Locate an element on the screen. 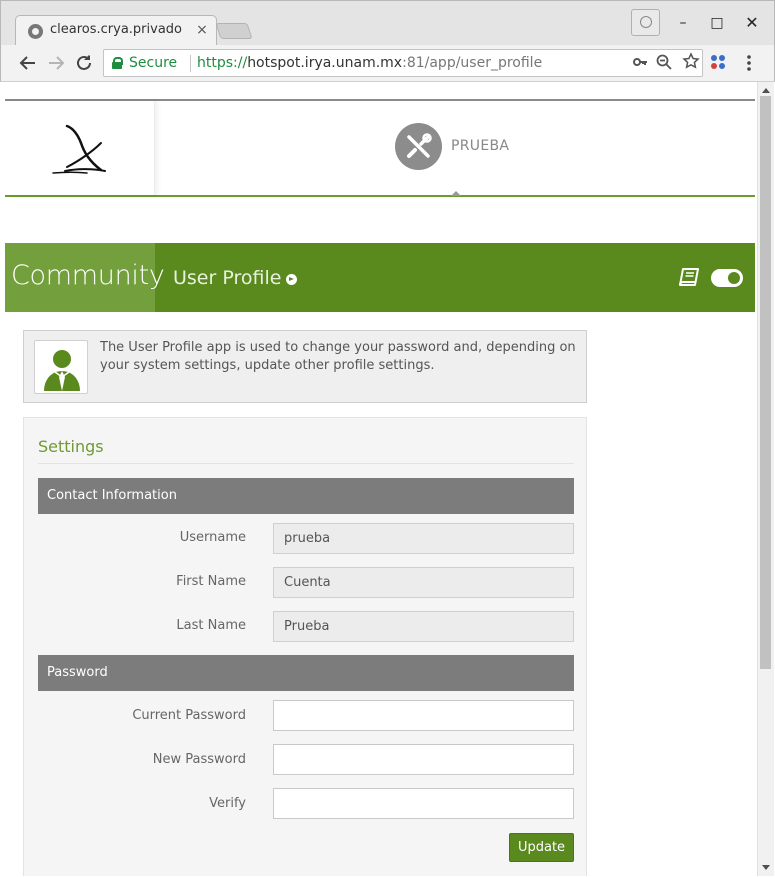 The height and width of the screenshot is (877, 775). forward-button is located at coordinates (56, 63).